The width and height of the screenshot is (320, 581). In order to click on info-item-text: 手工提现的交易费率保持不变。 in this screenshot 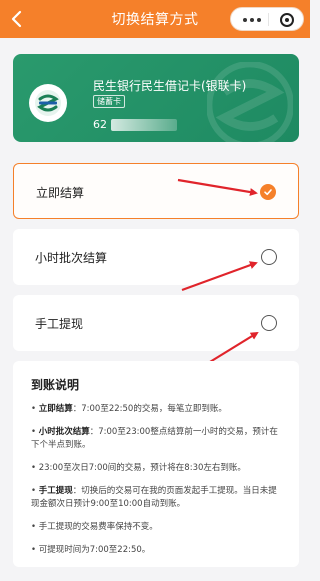, I will do `click(98, 527)`.